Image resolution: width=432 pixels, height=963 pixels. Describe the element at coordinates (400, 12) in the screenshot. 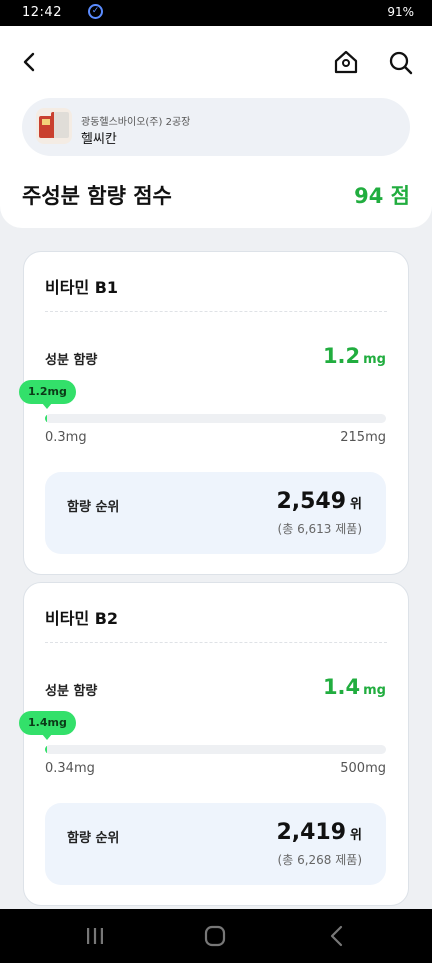

I see `battery-level: 91%` at that location.